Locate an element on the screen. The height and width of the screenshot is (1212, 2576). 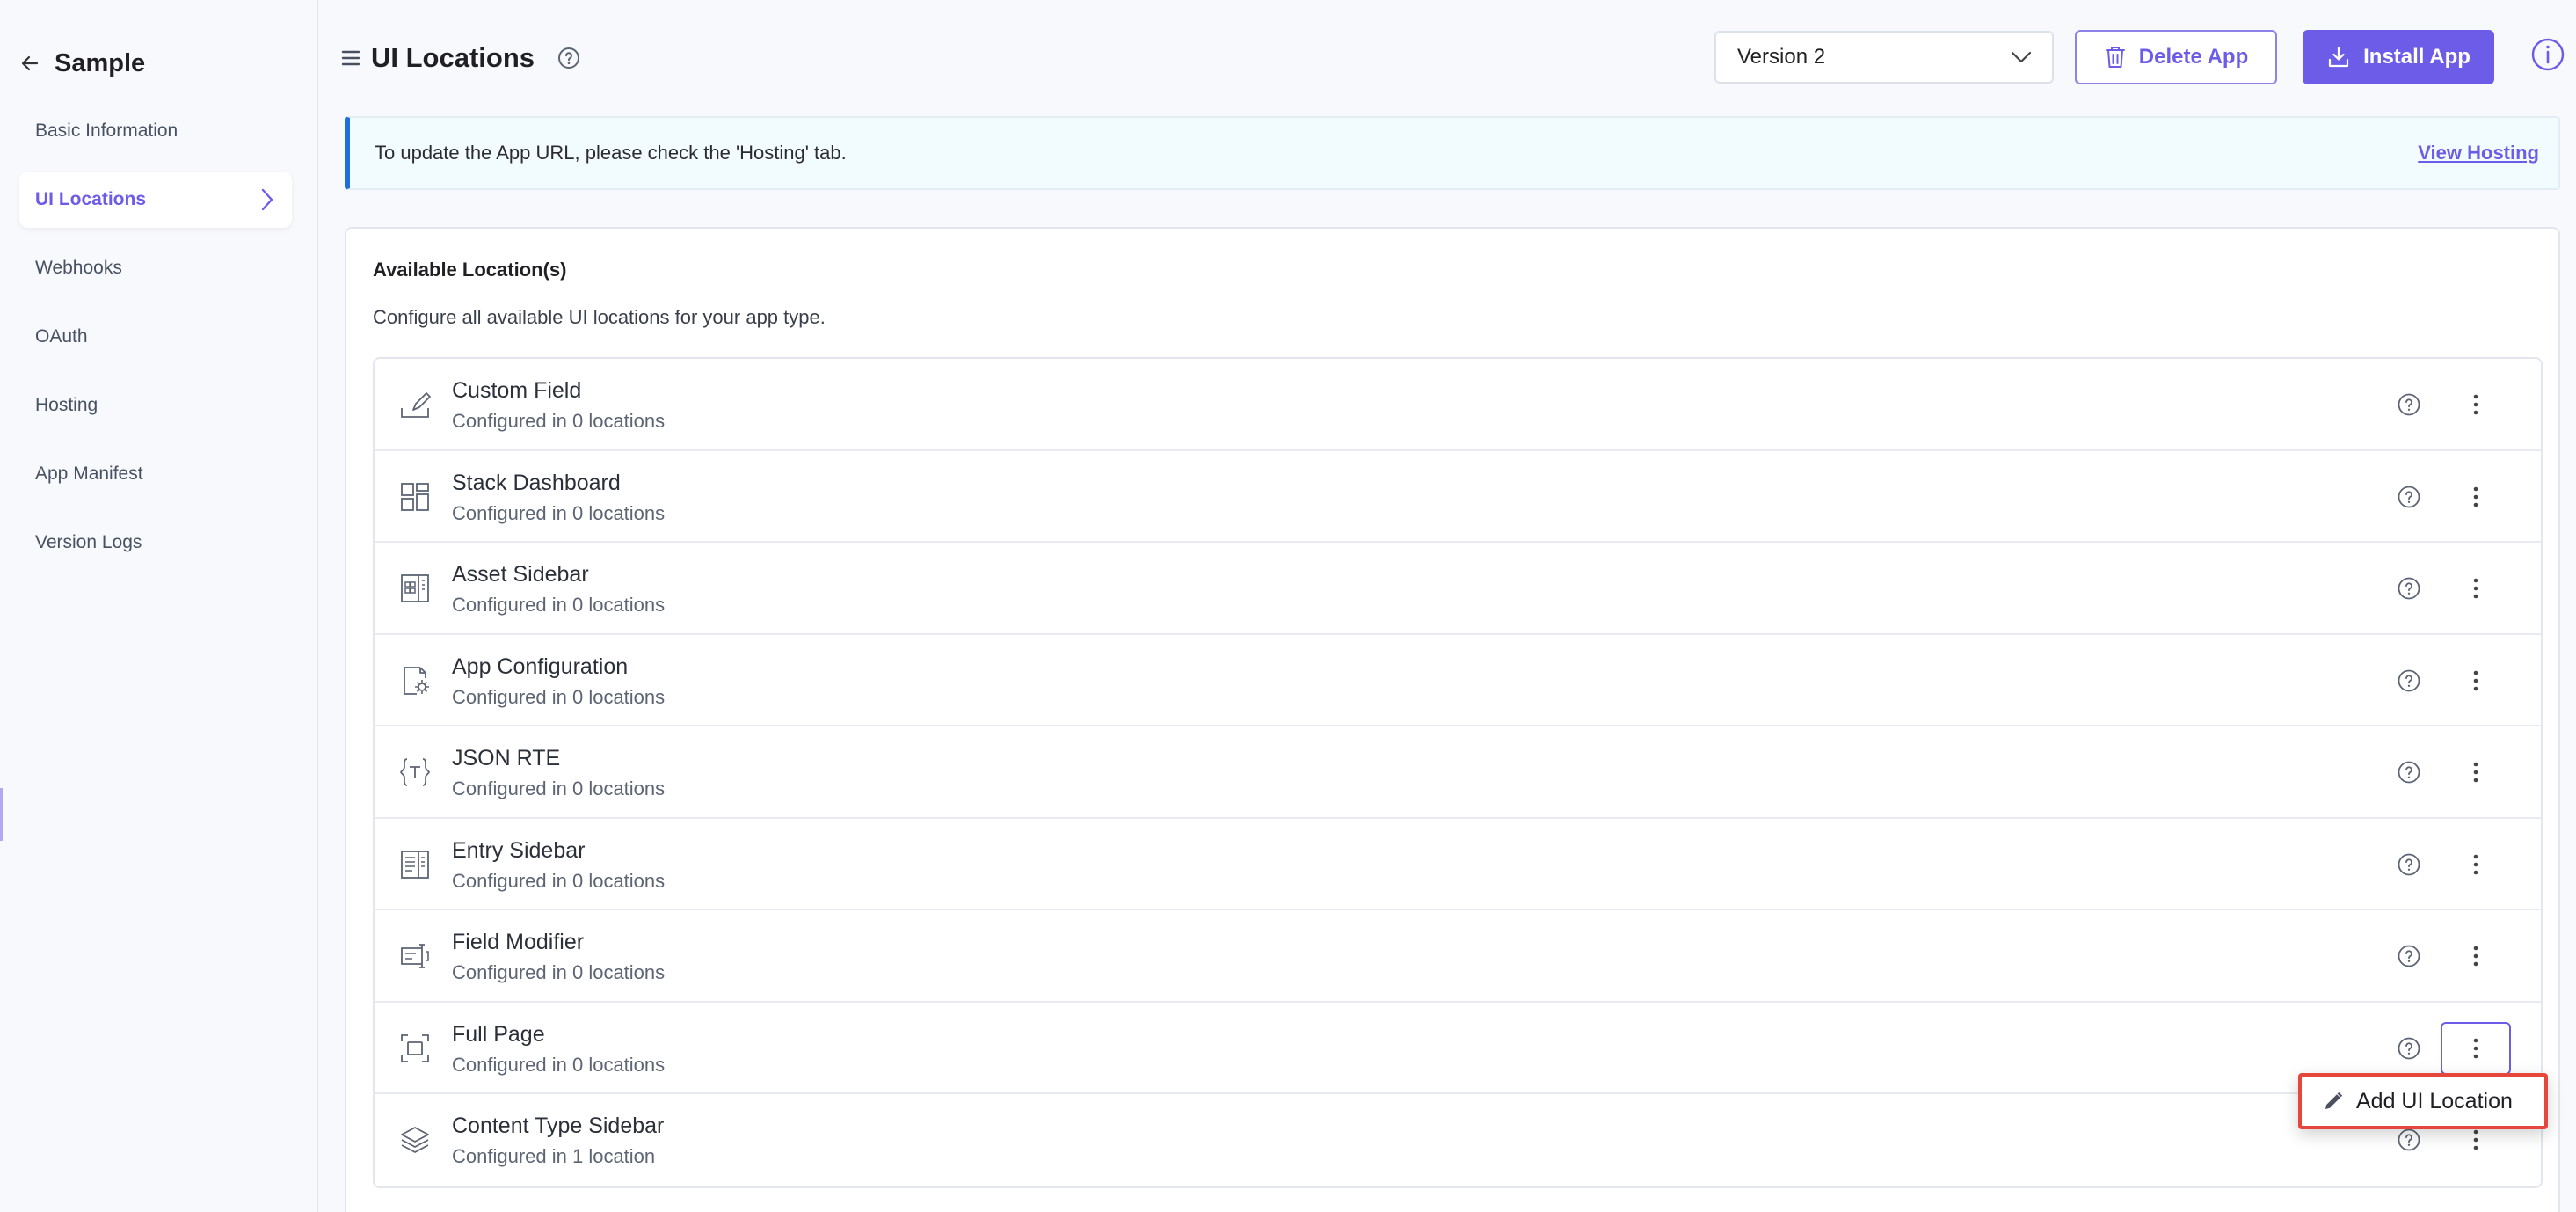
install-icon is located at coordinates (2338, 57).